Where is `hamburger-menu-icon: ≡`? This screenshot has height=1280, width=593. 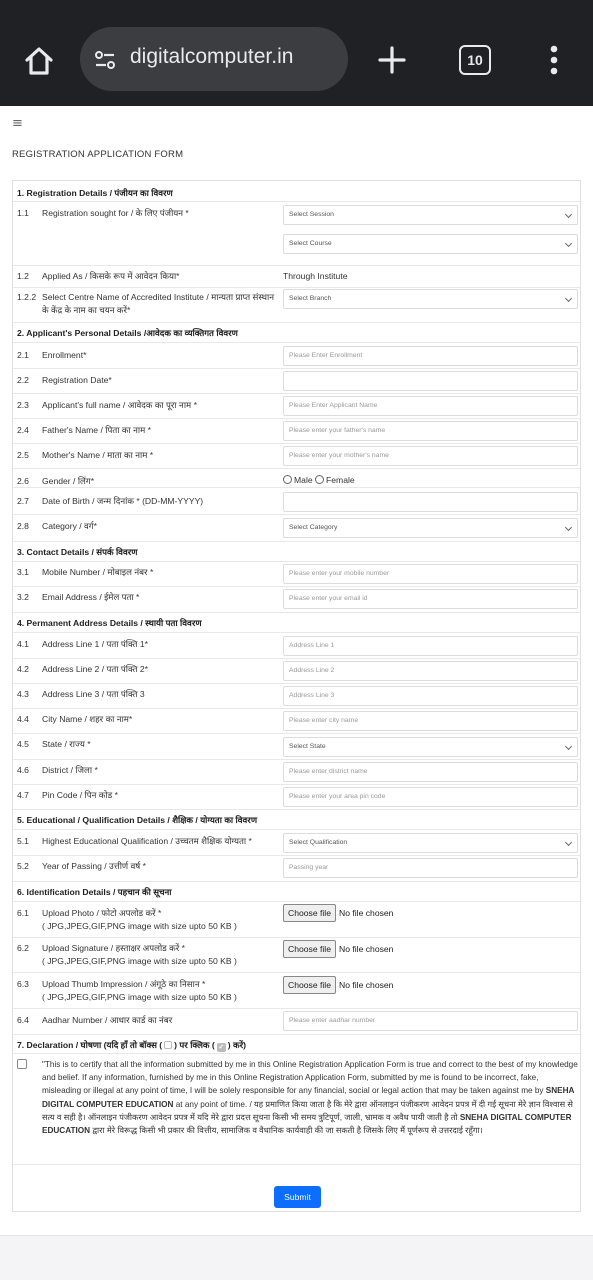
hamburger-menu-icon: ≡ is located at coordinates (17, 123).